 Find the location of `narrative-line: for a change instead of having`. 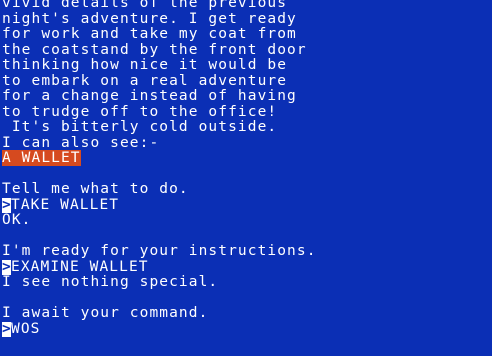

narrative-line: for a change instead of having is located at coordinates (149, 96).